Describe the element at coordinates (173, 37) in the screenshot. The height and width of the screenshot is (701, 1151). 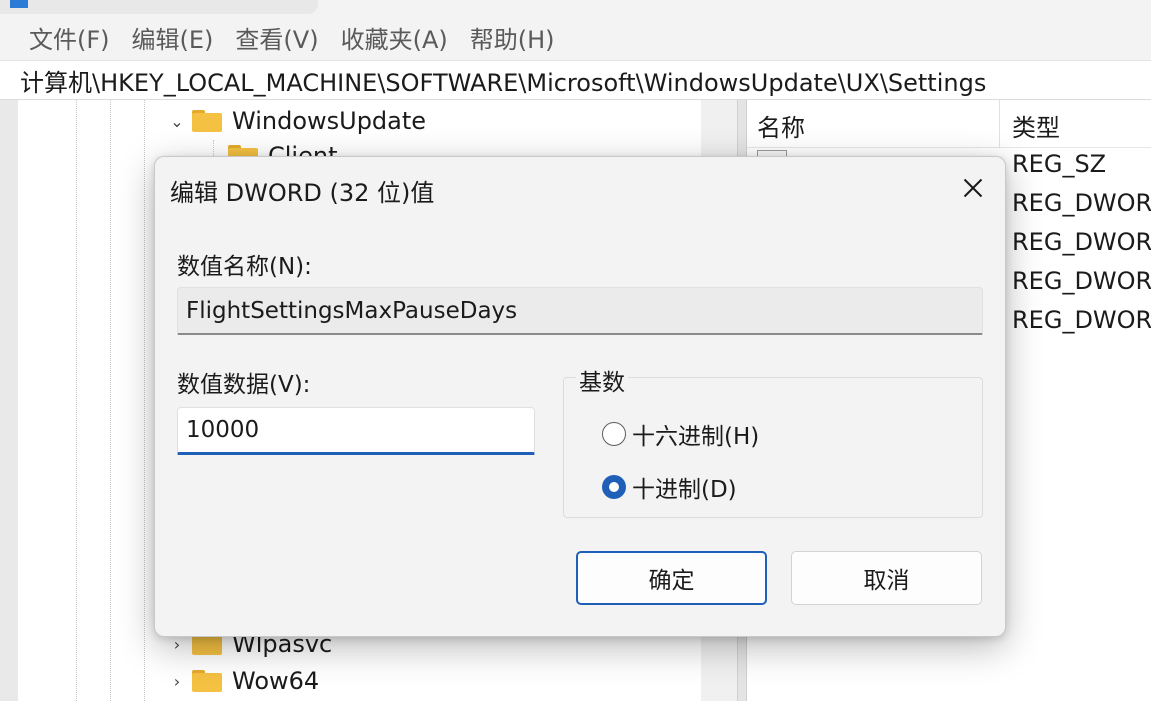
I see `menu-edit: 编辑(E)` at that location.